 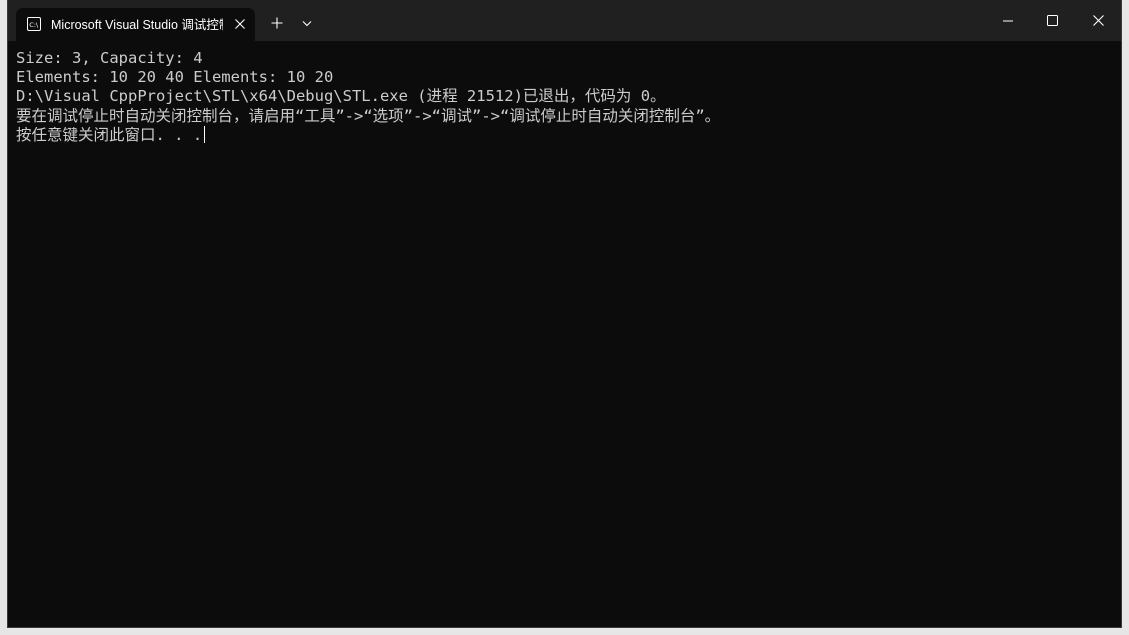 I want to click on new-tab-button, so click(x=277, y=20).